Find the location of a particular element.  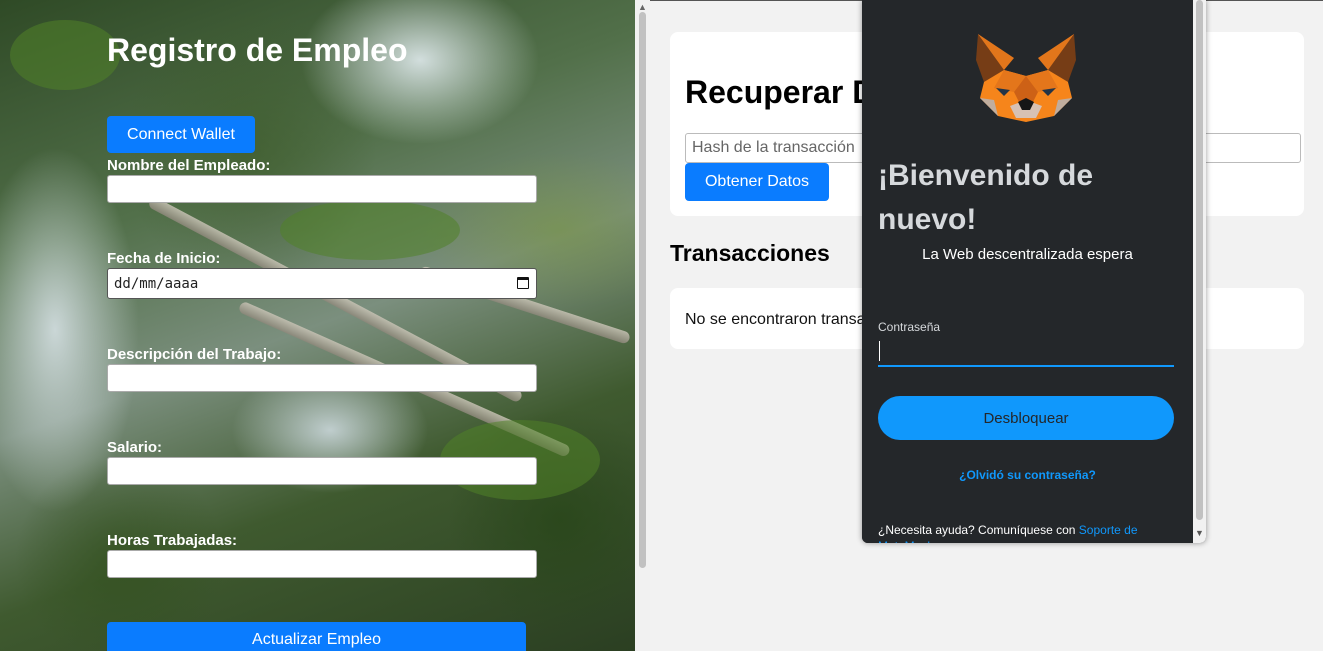

no-transactions-text: No se encontraron transa is located at coordinates (775, 319).